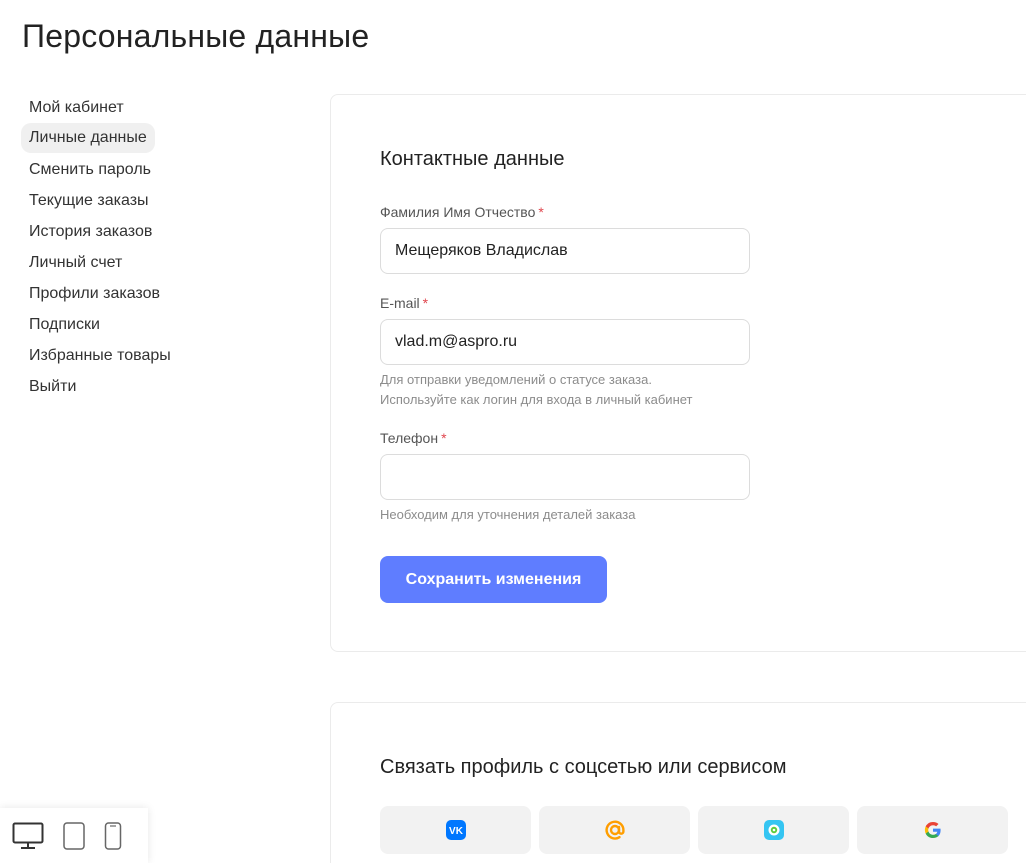 This screenshot has width=1026, height=863. I want to click on email-label: E-mail *, so click(404, 303).